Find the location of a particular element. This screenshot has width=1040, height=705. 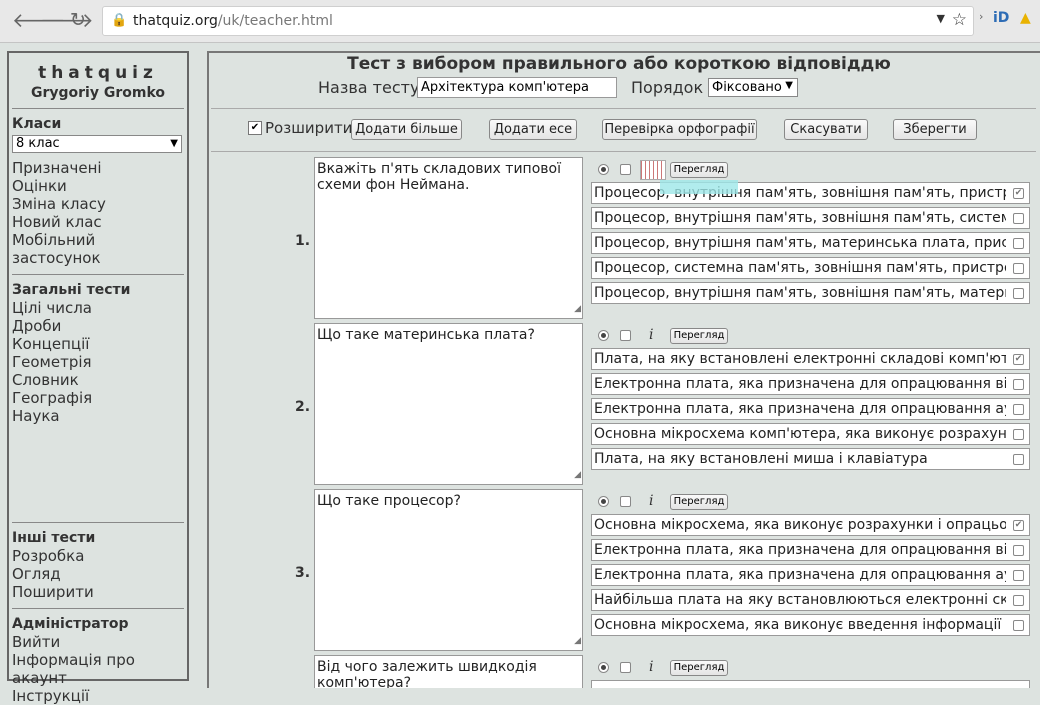

sidebar-link-new-class: Новий клас is located at coordinates (99, 222).